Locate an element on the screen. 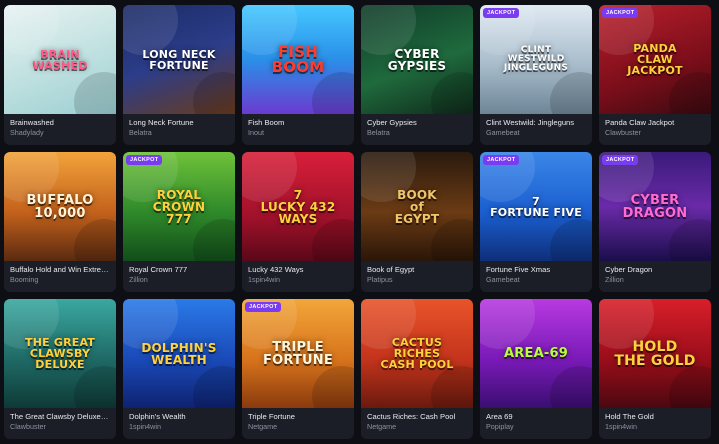 Image resolution: width=719 pixels, height=444 pixels. game-title: Triple Fortune is located at coordinates (271, 416).